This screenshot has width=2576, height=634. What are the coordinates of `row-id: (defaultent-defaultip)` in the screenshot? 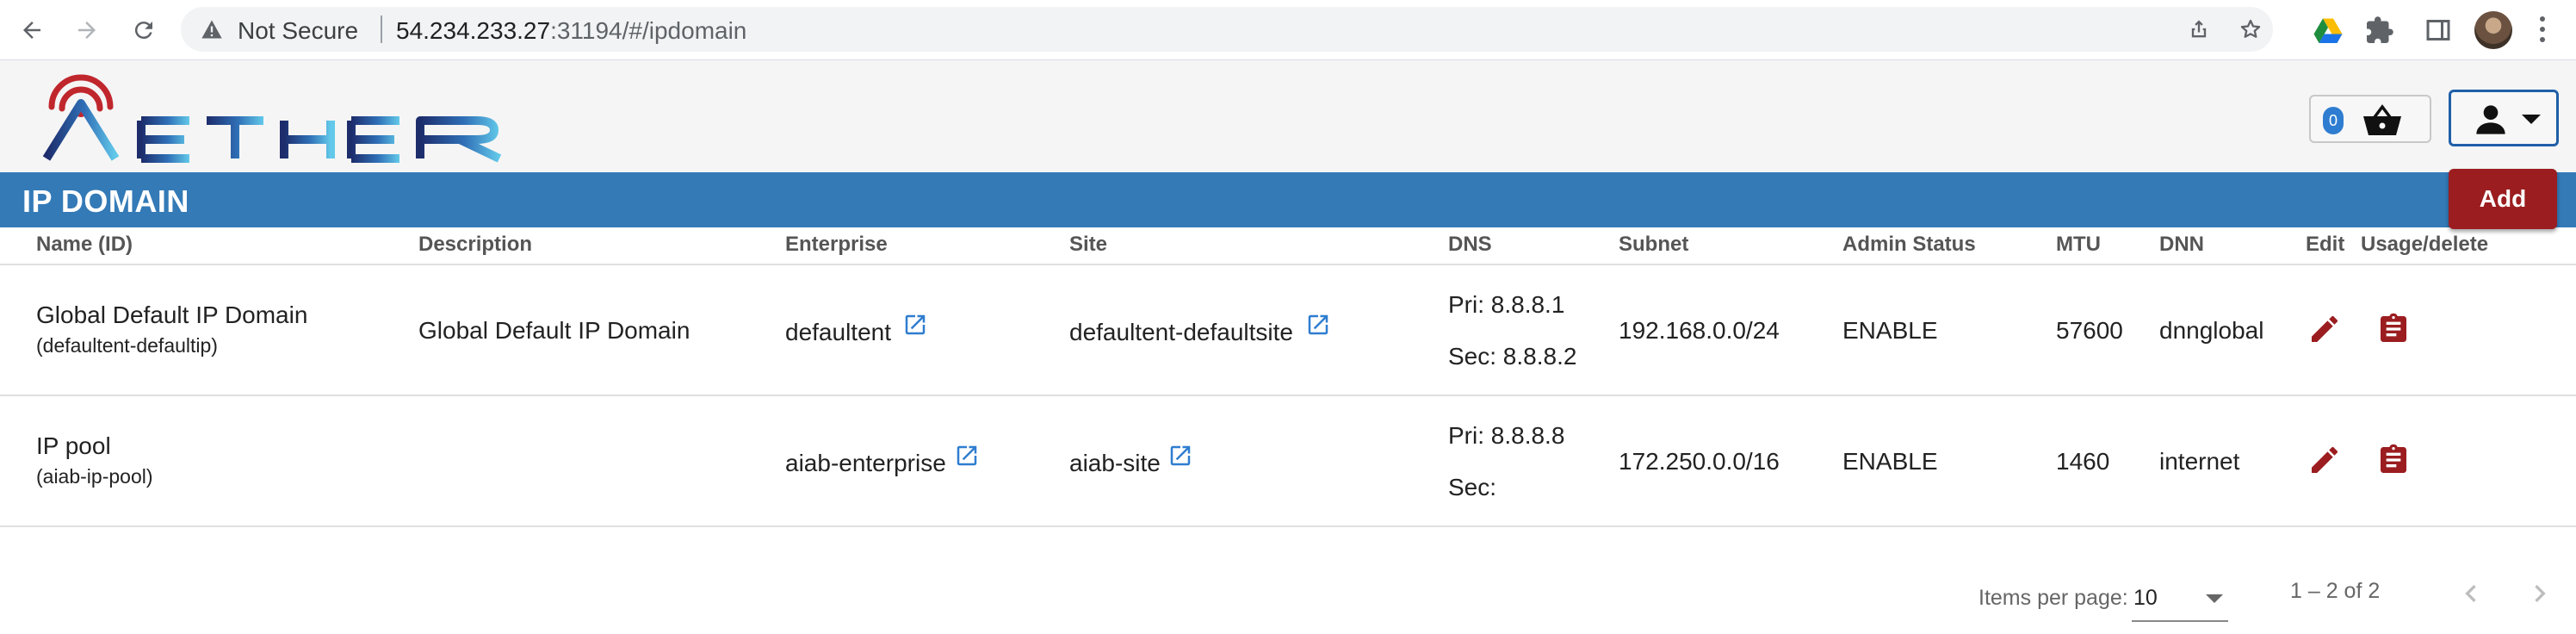 It's located at (127, 346).